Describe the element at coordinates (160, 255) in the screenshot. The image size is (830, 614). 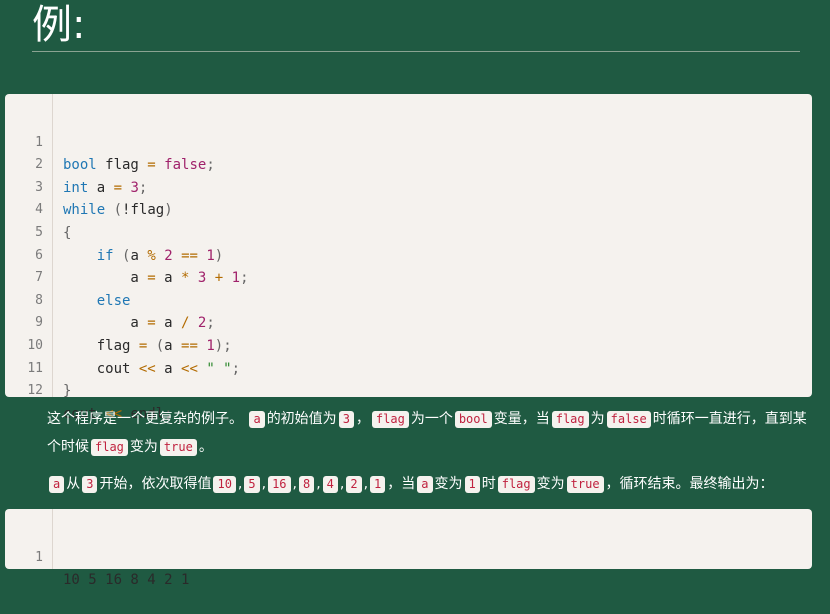
I see `code-text: if (a % 2 == 1)` at that location.